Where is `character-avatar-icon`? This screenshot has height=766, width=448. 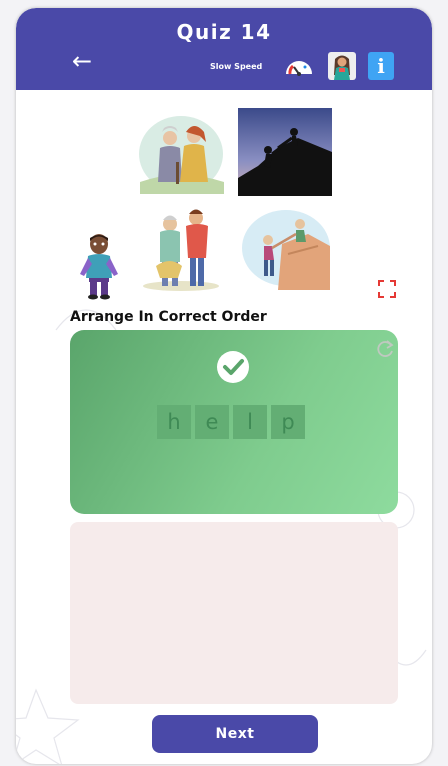 character-avatar-icon is located at coordinates (342, 66).